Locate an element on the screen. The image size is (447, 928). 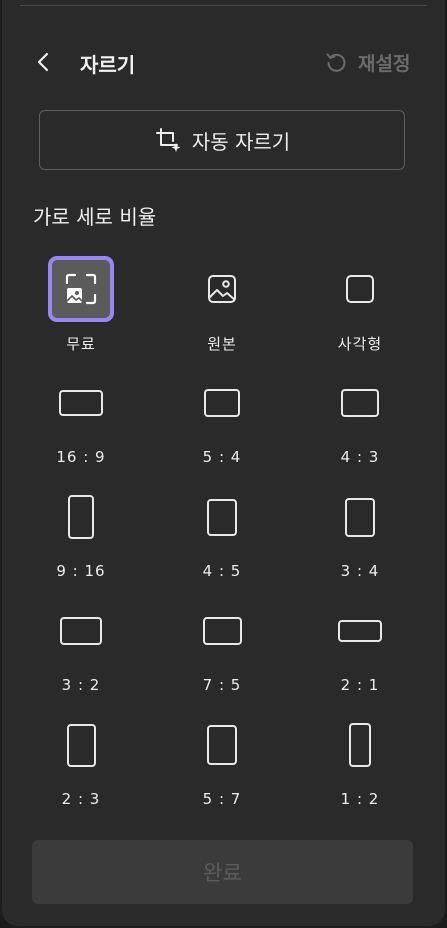
ratio-5-7-icon is located at coordinates (222, 745).